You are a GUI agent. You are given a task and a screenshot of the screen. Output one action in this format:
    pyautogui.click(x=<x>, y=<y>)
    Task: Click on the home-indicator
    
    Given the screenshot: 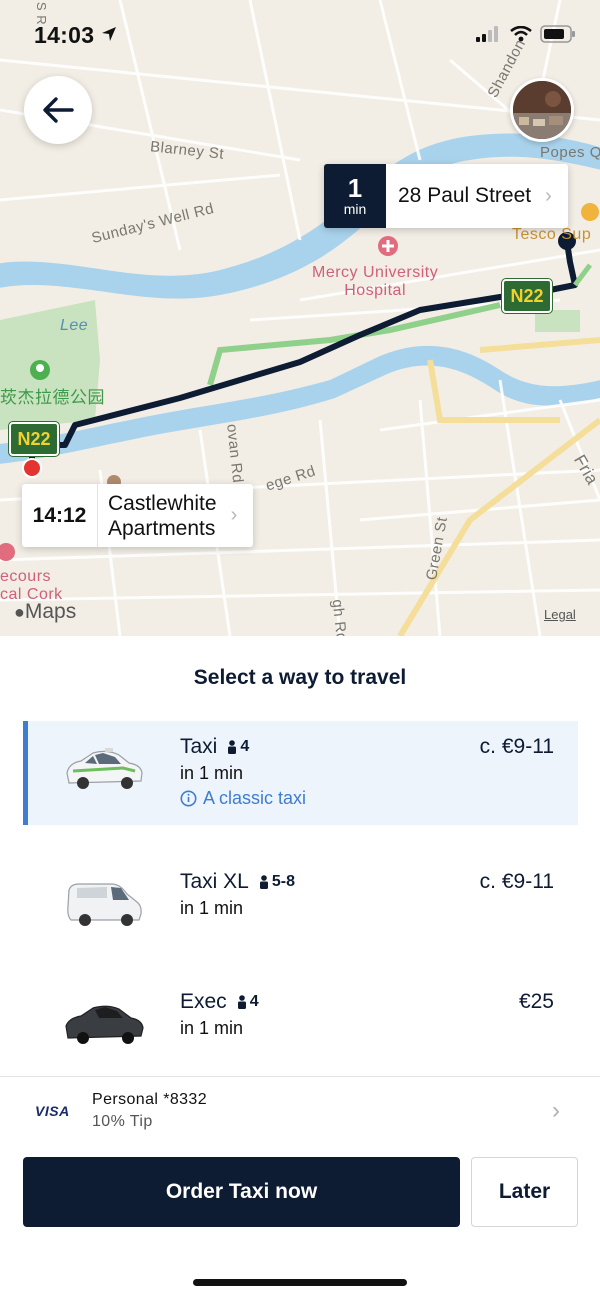 What is the action you would take?
    pyautogui.click(x=300, y=1282)
    